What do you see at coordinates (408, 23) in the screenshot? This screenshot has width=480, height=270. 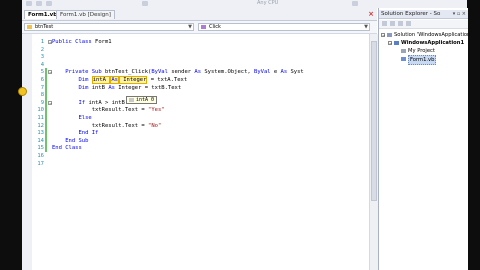 I see `view-code-icon` at bounding box center [408, 23].